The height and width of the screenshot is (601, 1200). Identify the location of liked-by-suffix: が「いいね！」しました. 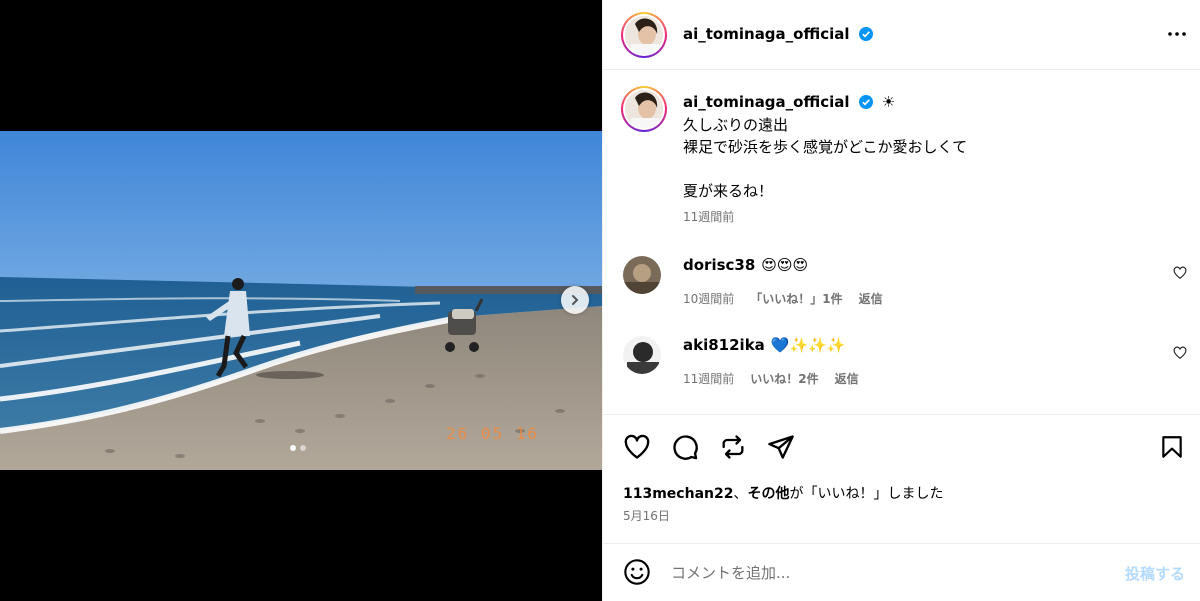
(866, 494).